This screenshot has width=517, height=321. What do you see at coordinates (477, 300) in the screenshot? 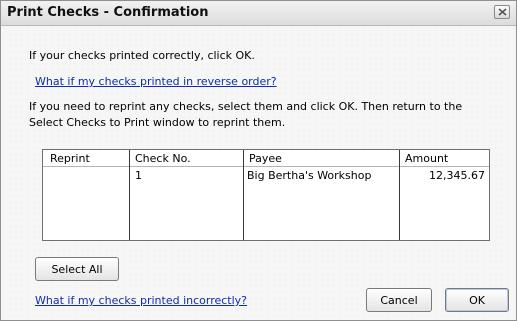
I see `ok-button: OK` at bounding box center [477, 300].